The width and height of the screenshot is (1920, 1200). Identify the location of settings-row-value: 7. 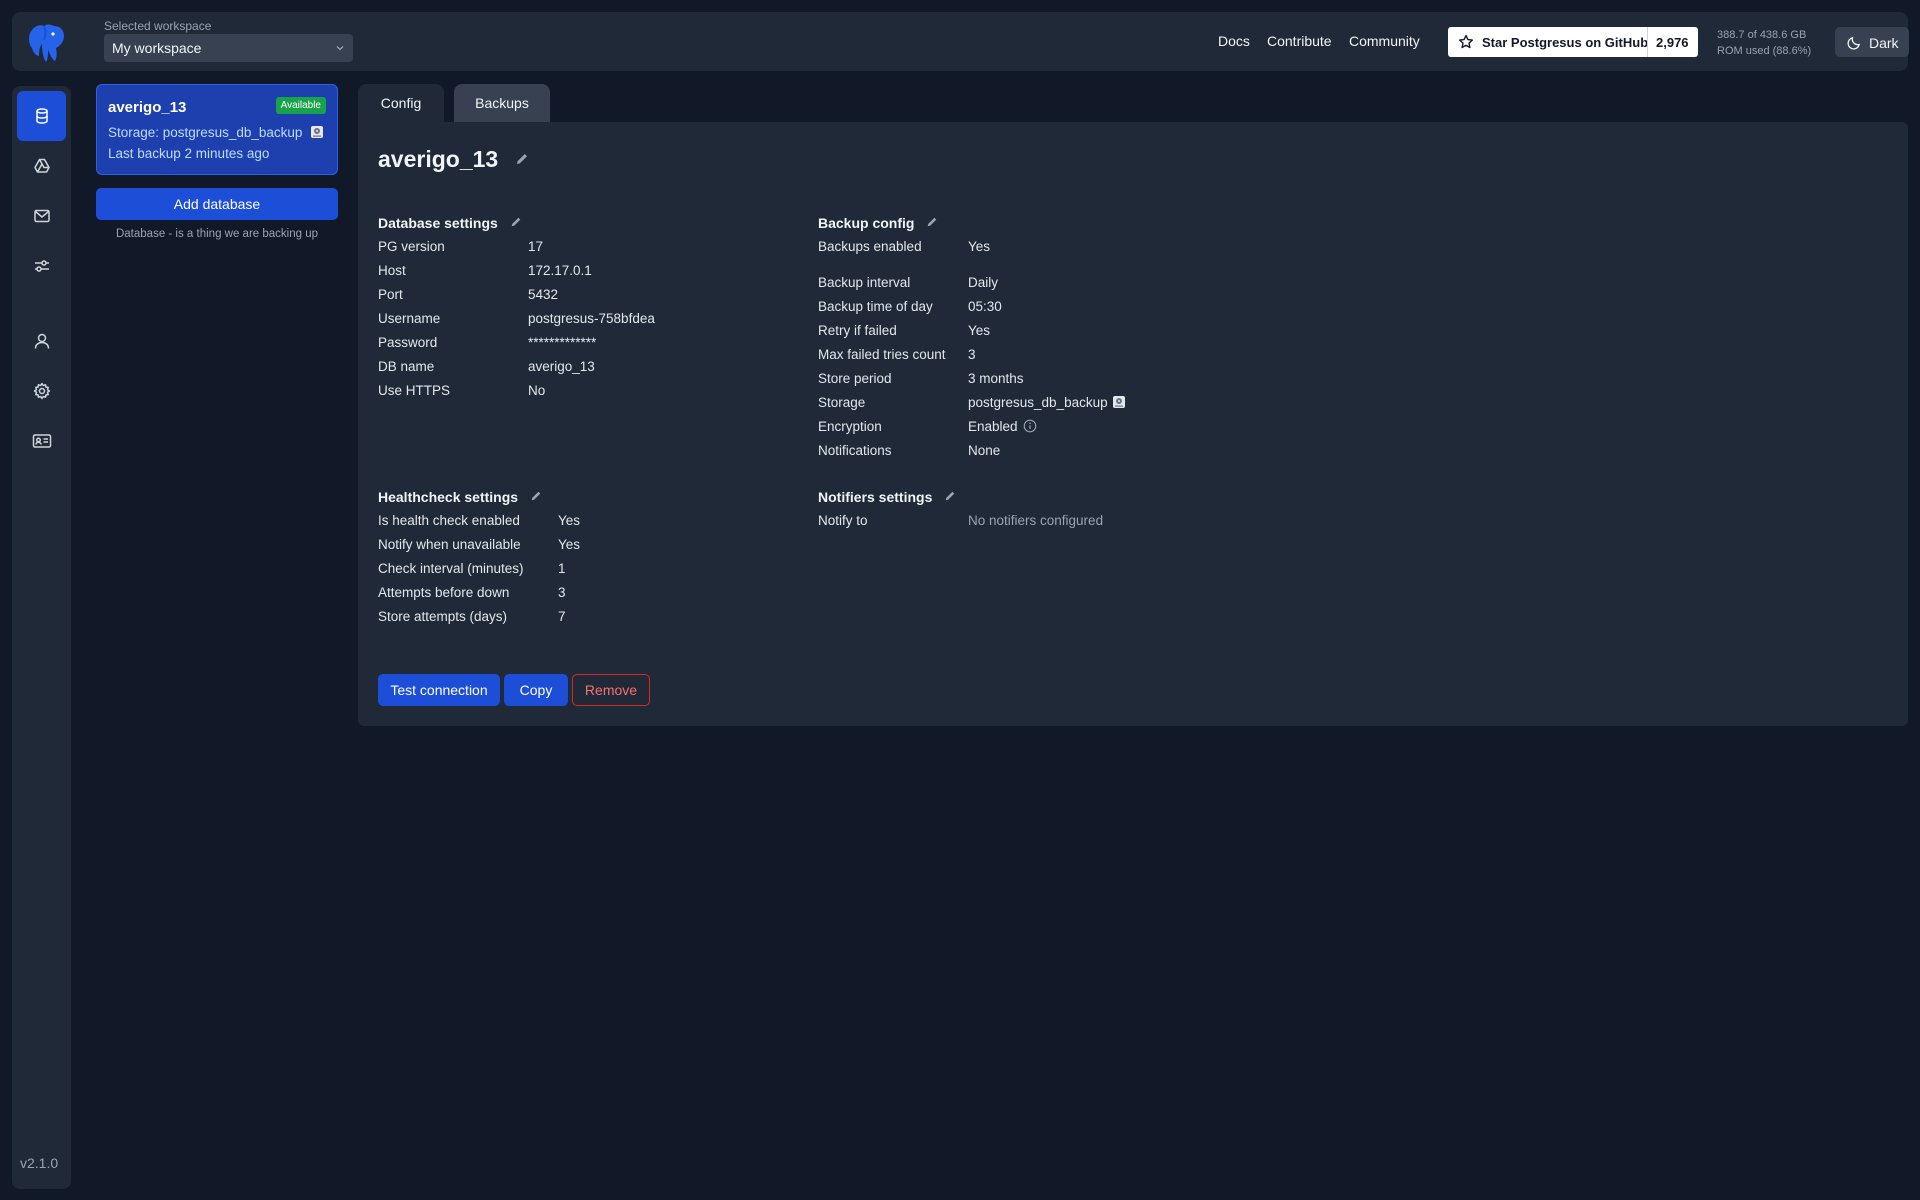
(562, 617).